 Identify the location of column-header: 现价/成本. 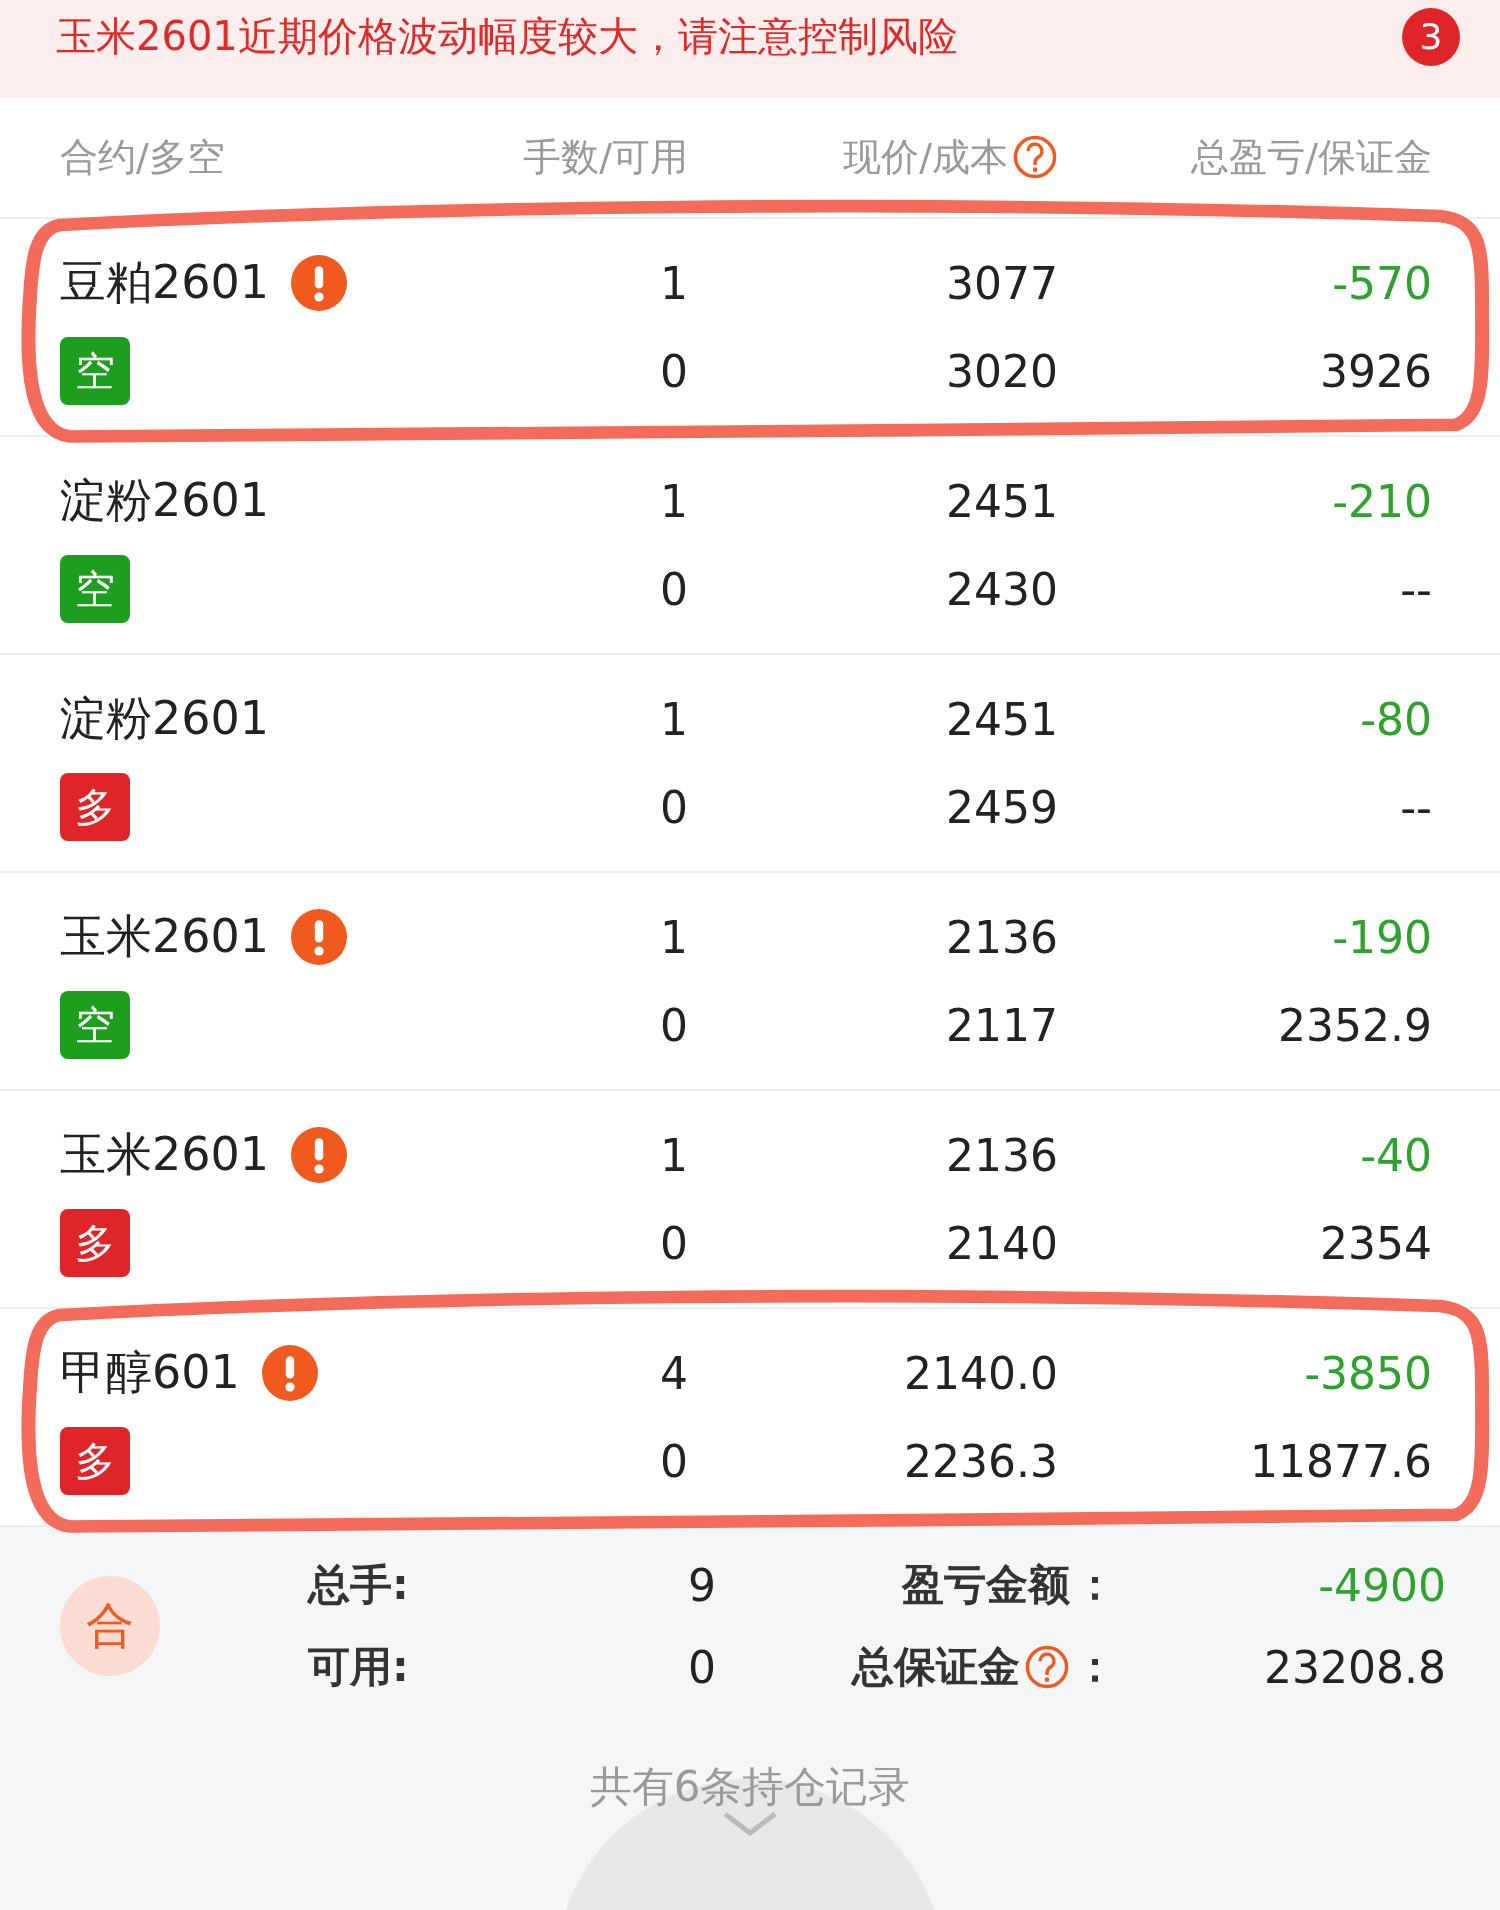
(925, 157).